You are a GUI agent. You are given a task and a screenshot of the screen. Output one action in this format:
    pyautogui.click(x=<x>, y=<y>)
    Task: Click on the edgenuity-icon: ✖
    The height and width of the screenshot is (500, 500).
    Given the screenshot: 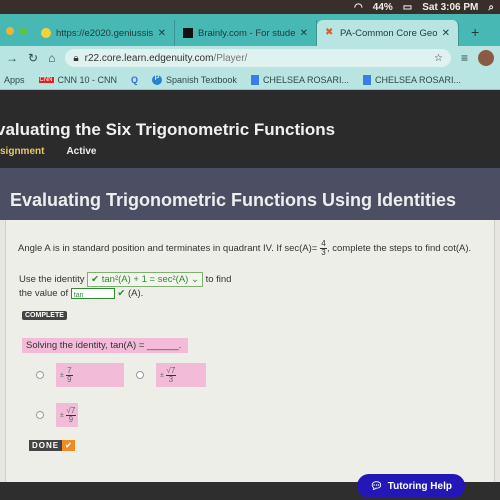 What is the action you would take?
    pyautogui.click(x=329, y=32)
    